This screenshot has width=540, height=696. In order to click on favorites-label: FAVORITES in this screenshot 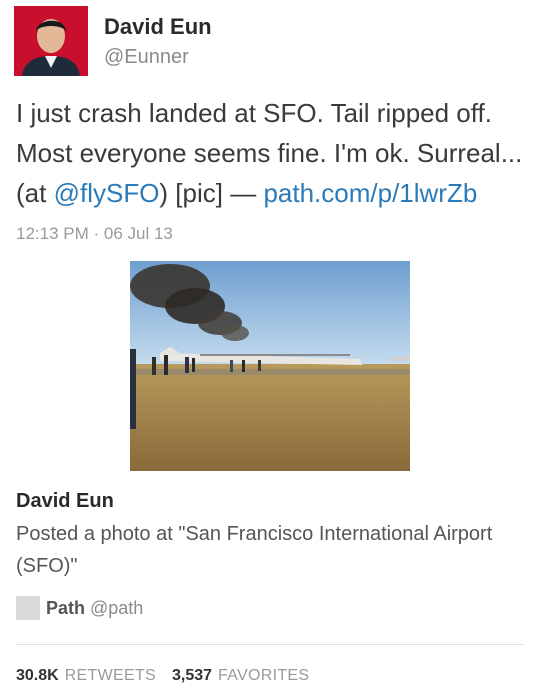, I will do `click(263, 676)`.